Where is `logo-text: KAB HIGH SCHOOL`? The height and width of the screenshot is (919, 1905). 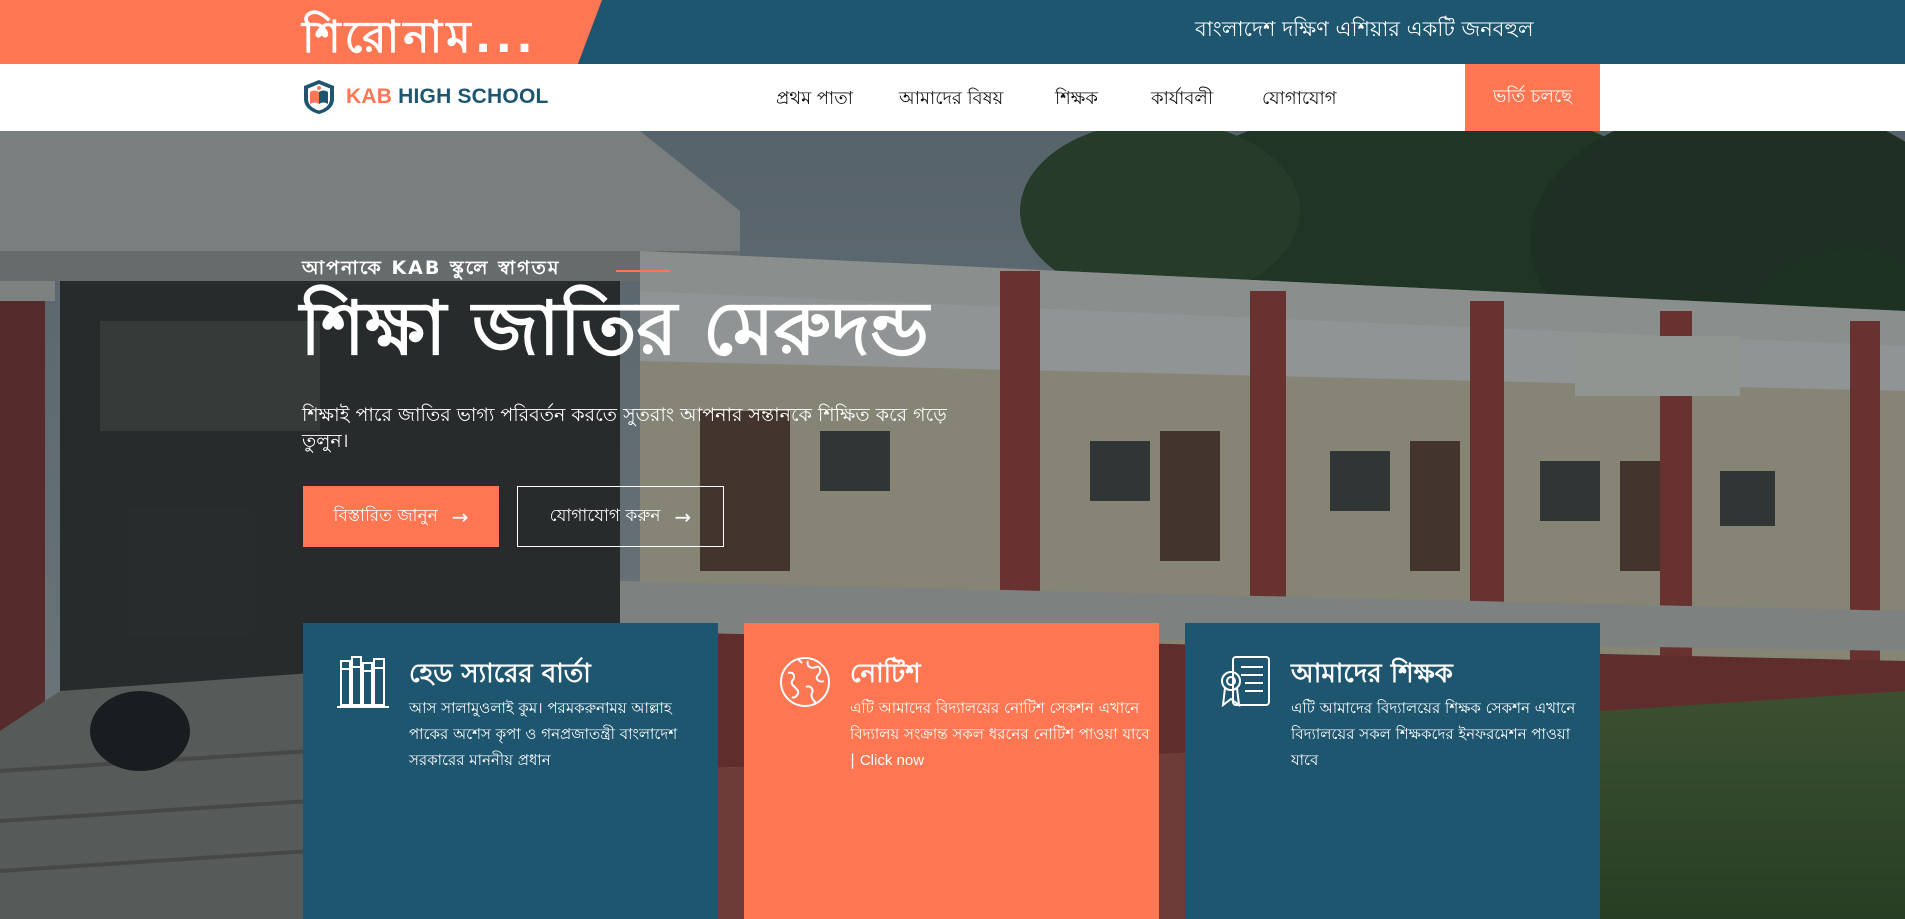
logo-text: KAB HIGH SCHOOL is located at coordinates (447, 96).